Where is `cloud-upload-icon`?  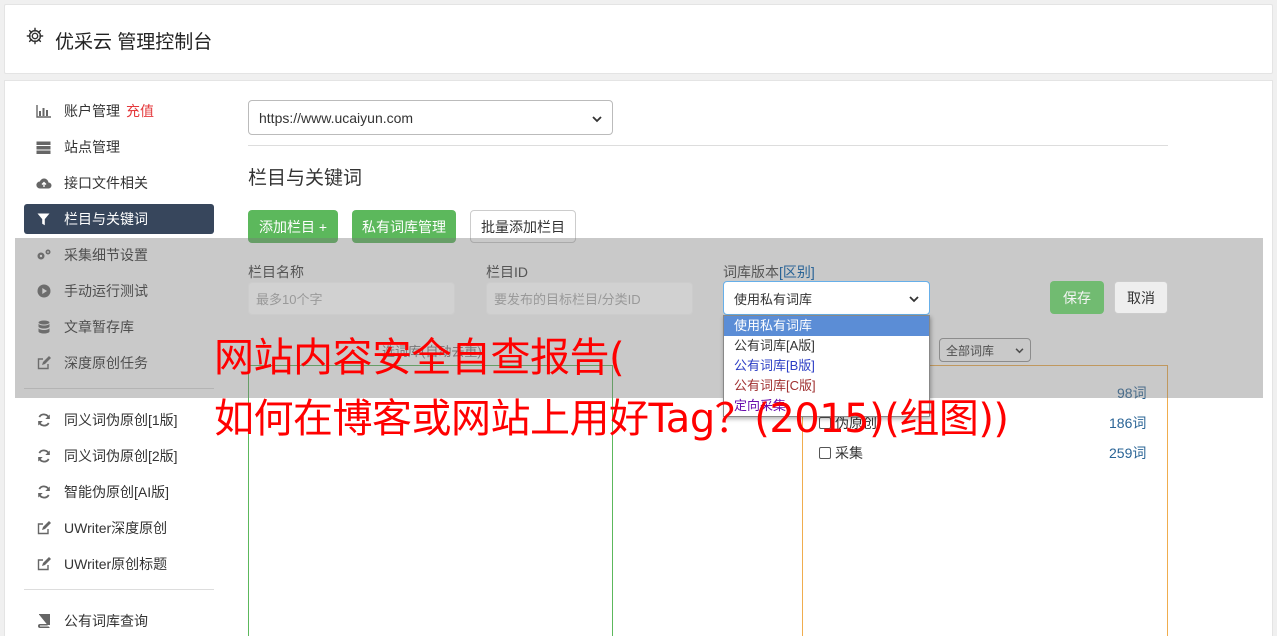
cloud-upload-icon is located at coordinates (43, 183).